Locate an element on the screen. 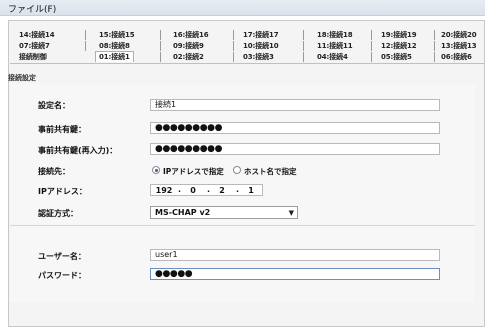 Image resolution: width=485 pixels, height=329 pixels. file-menu: ファイル(F) is located at coordinates (32, 8).